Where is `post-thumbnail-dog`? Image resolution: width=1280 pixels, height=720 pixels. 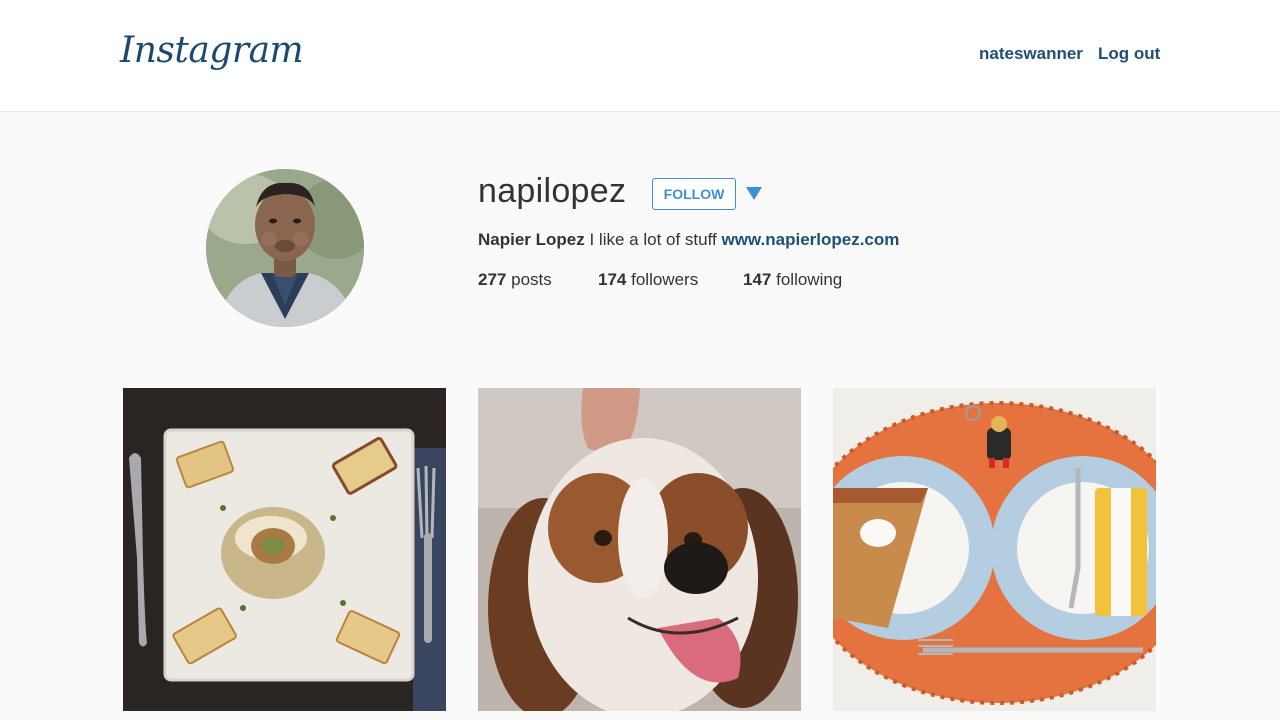
post-thumbnail-dog is located at coordinates (639, 549).